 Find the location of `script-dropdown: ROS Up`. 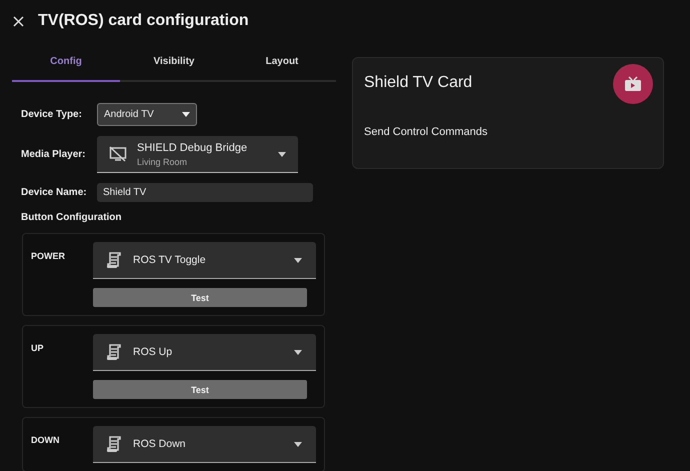

script-dropdown: ROS Up is located at coordinates (204, 352).